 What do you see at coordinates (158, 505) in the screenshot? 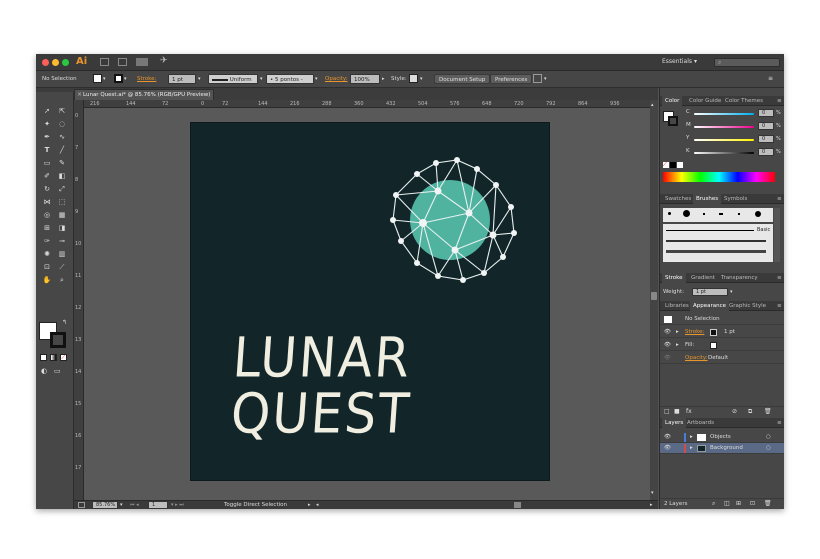
I see `artboard-number-field: 1` at bounding box center [158, 505].